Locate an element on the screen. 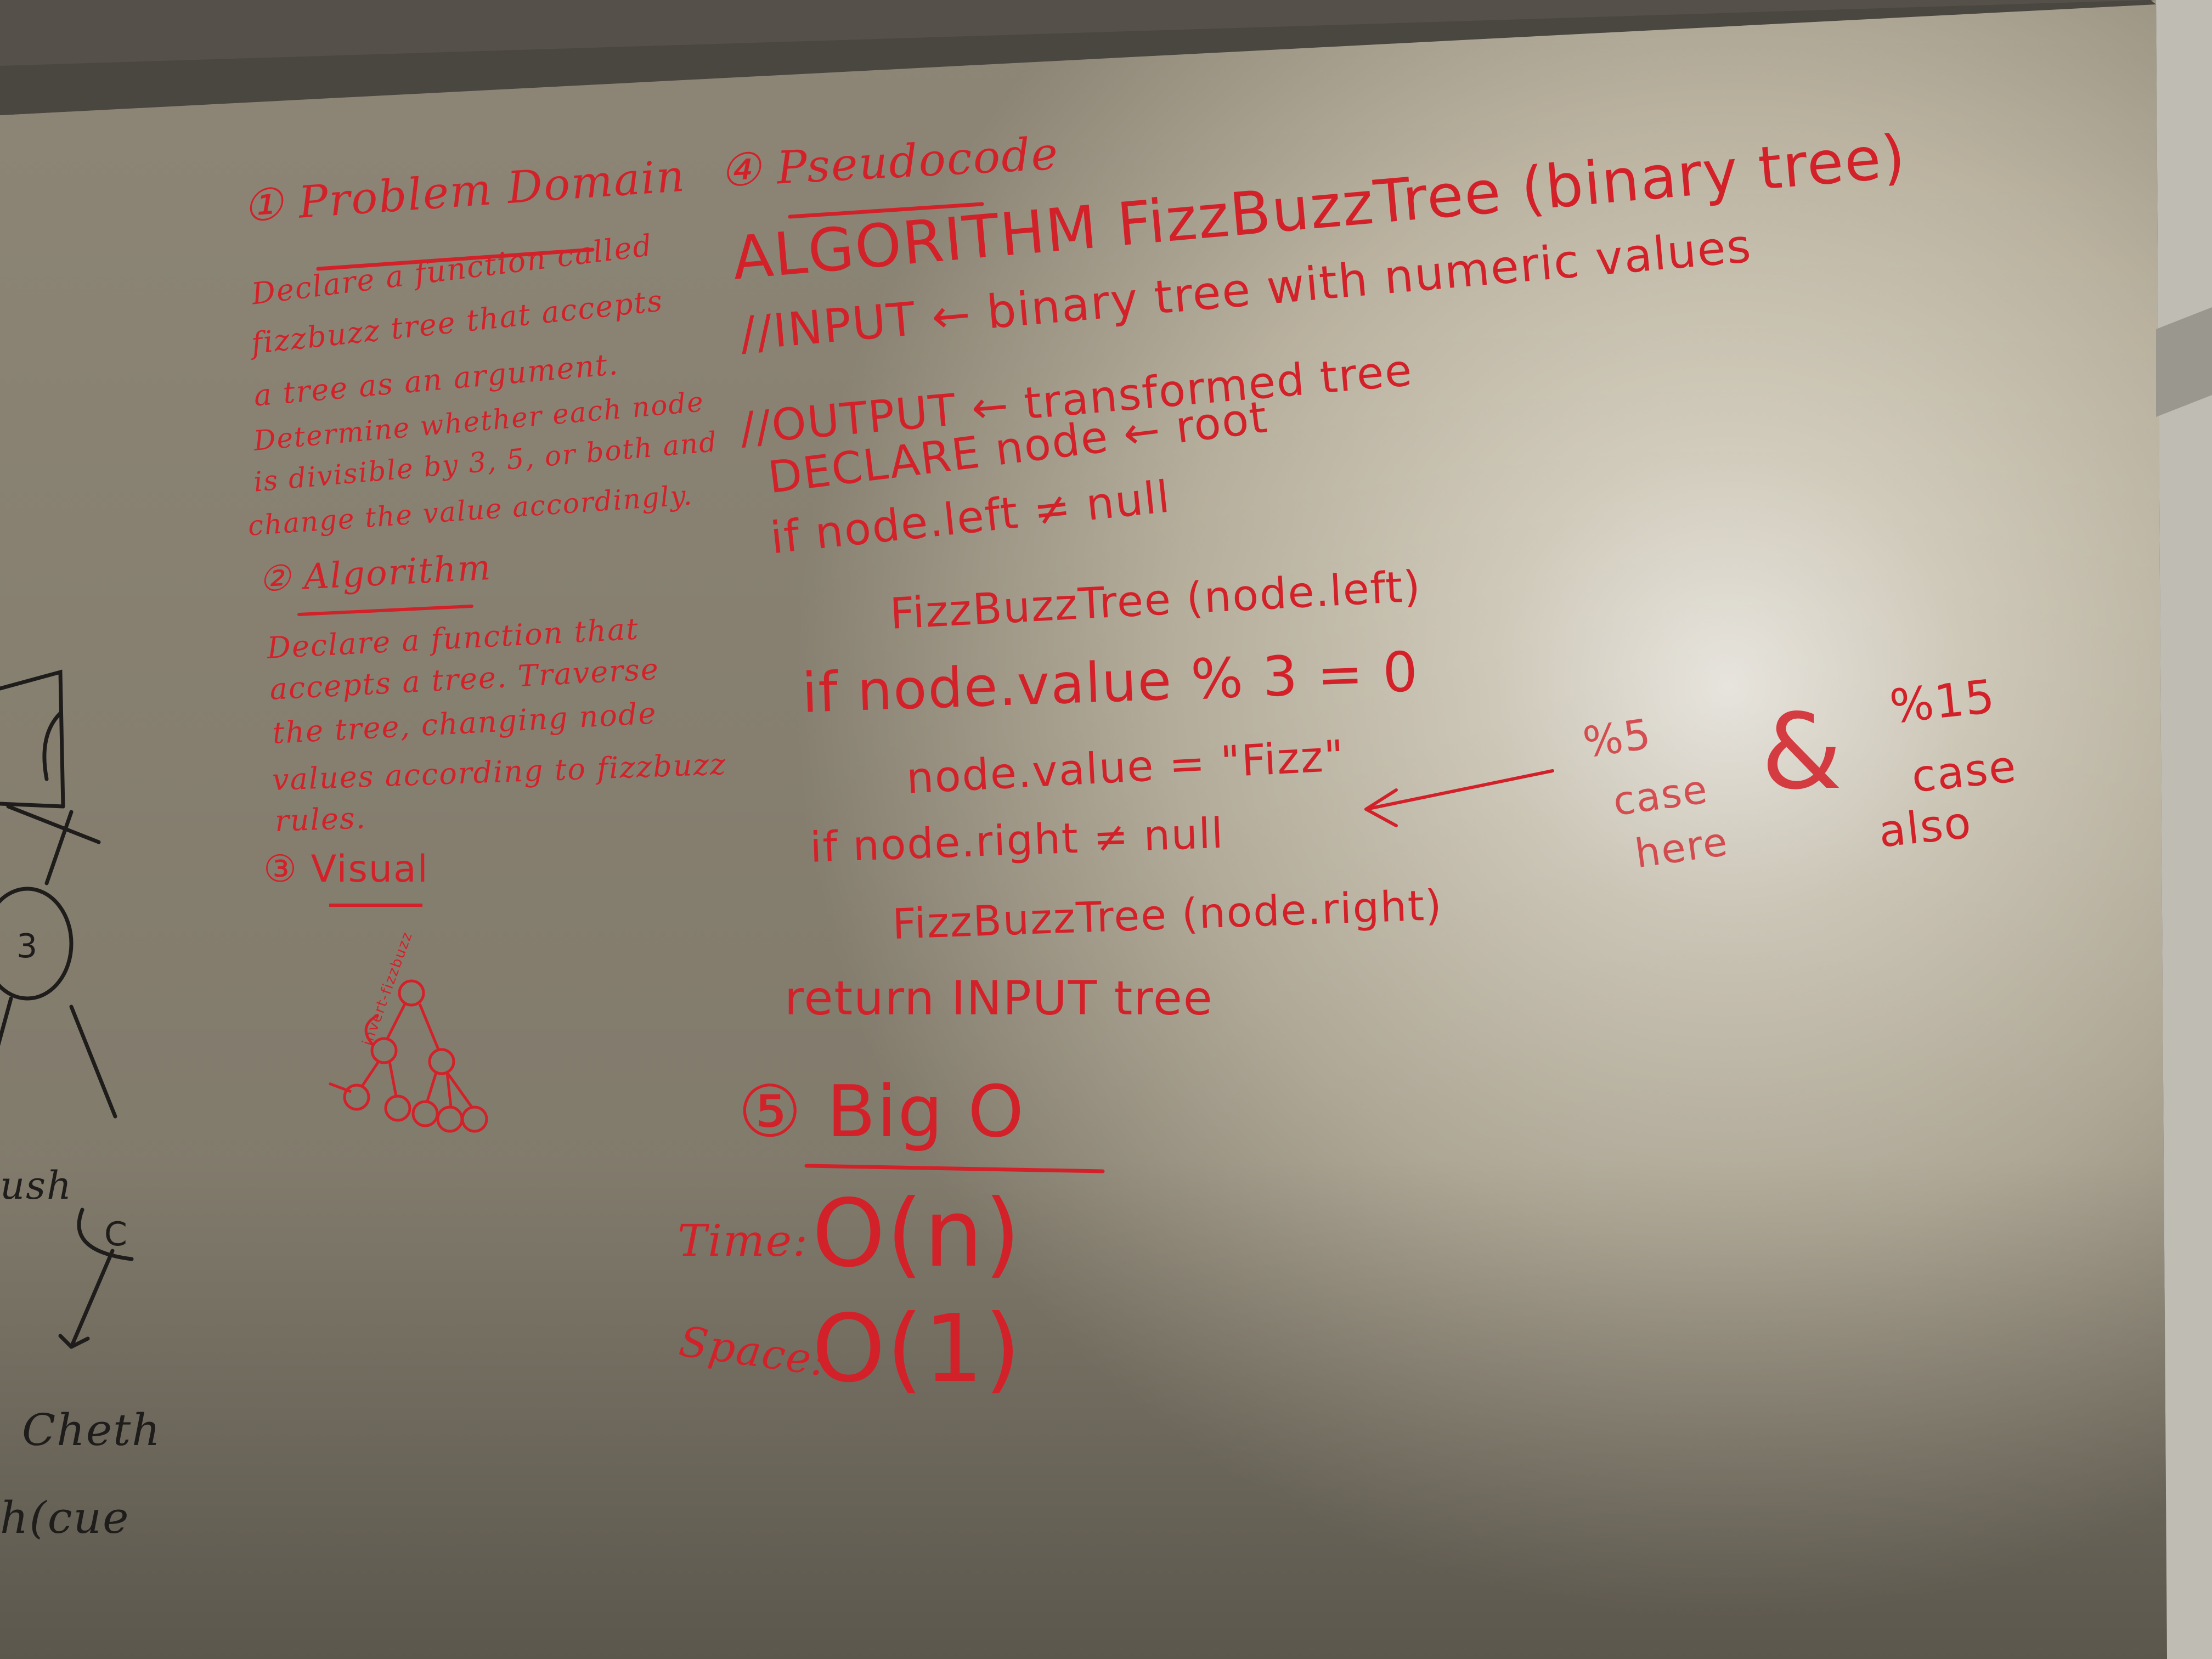  left-node-label: 3 is located at coordinates (27, 947).